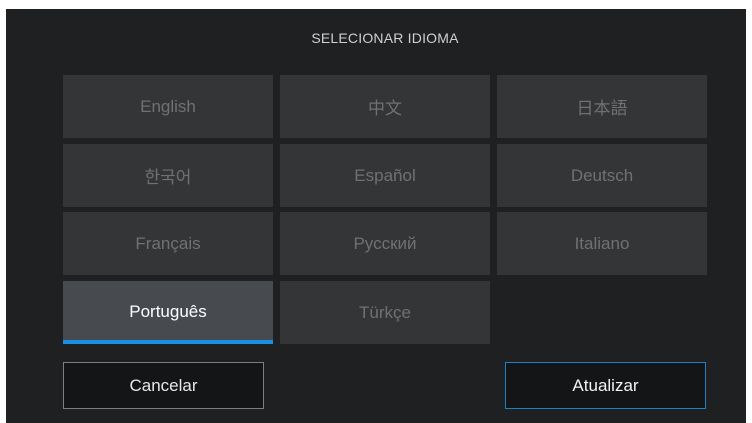  I want to click on language-option-korean: 한국어, so click(168, 175).